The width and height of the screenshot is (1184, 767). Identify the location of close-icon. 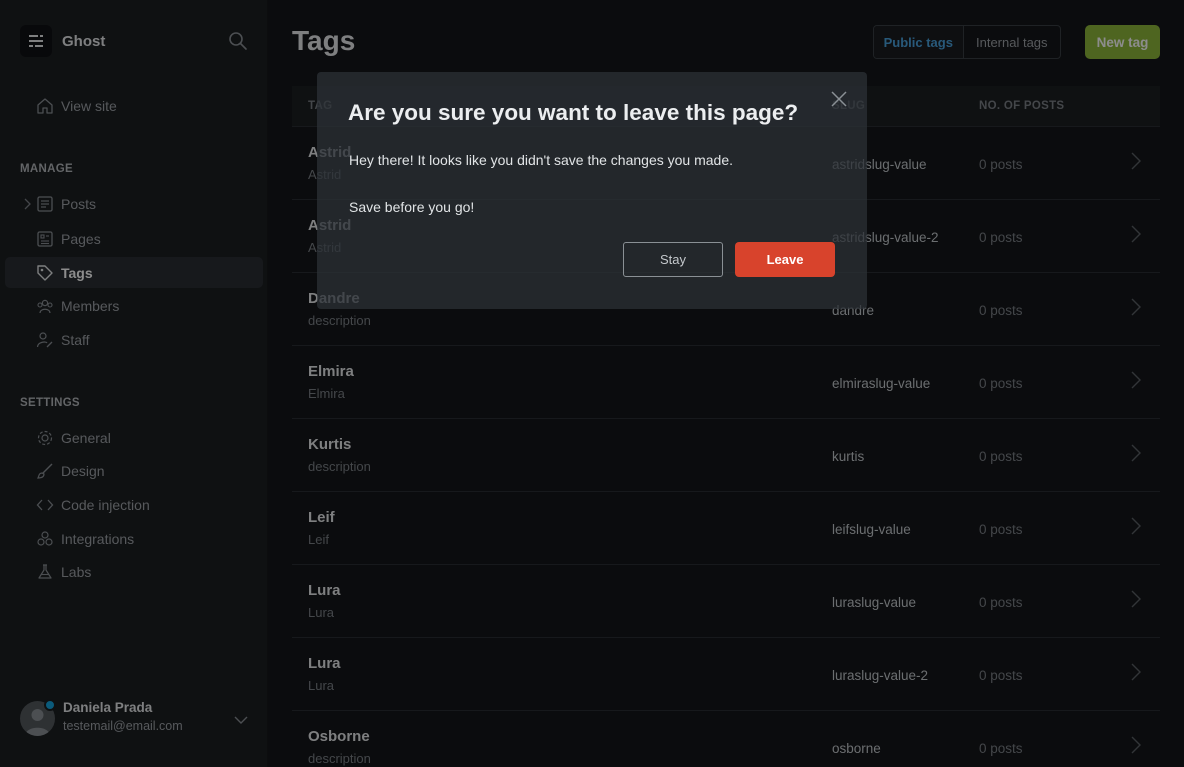
(839, 99).